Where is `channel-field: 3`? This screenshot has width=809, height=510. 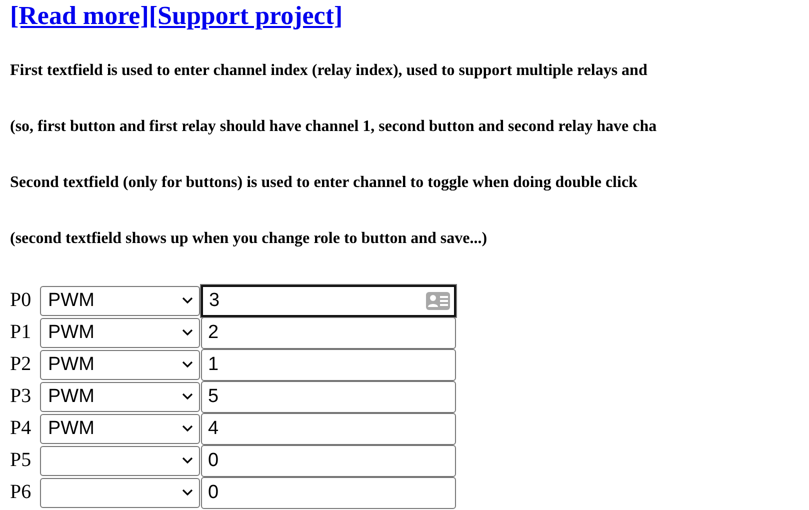
channel-field: 3 is located at coordinates (328, 300).